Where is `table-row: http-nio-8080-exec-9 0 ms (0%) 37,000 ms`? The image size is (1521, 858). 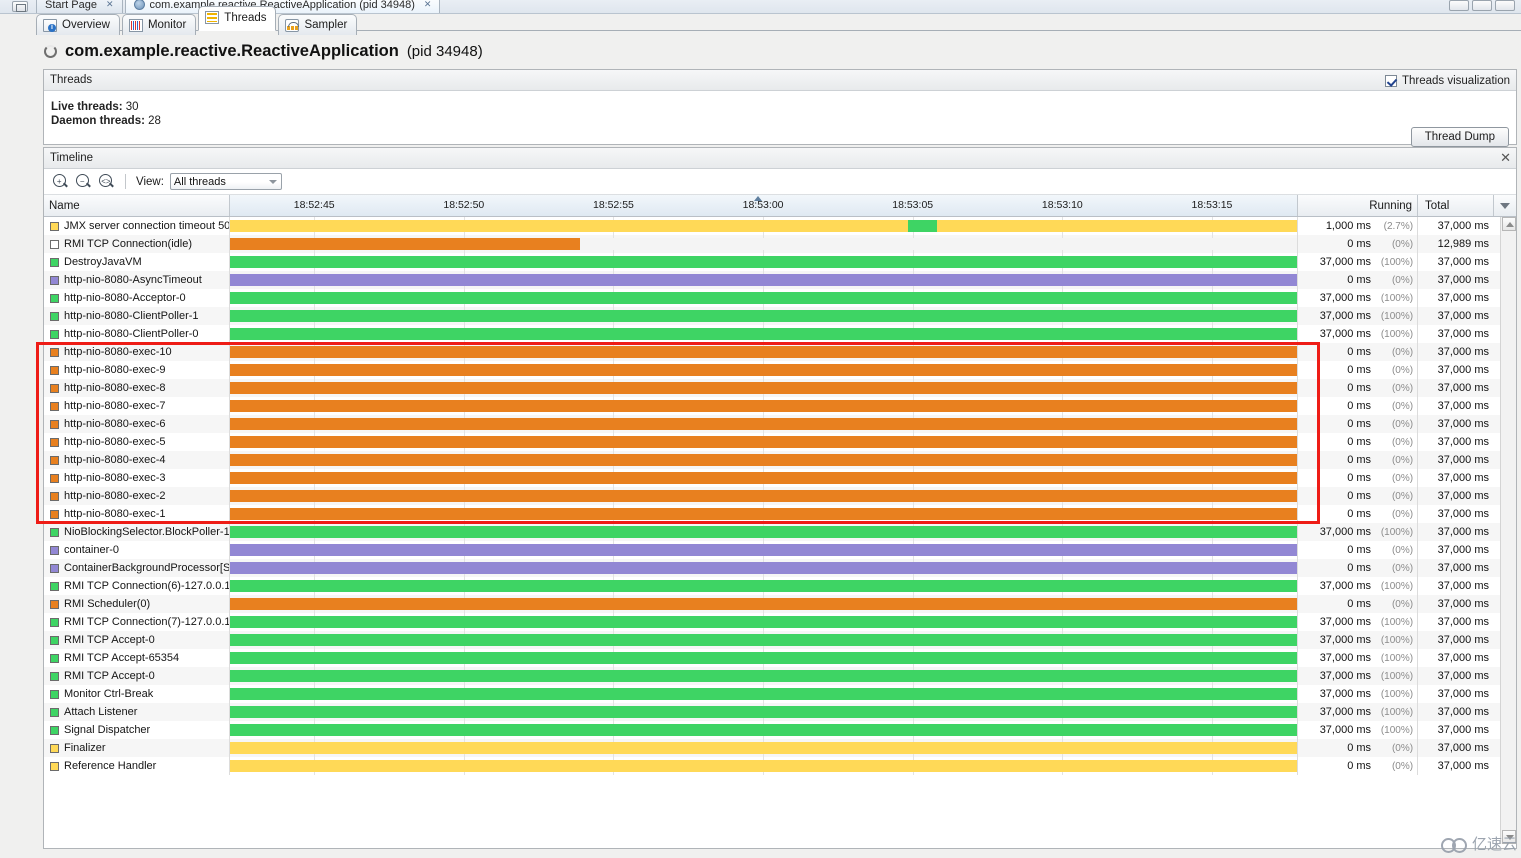 table-row: http-nio-8080-exec-9 0 ms (0%) 37,000 ms is located at coordinates (780, 370).